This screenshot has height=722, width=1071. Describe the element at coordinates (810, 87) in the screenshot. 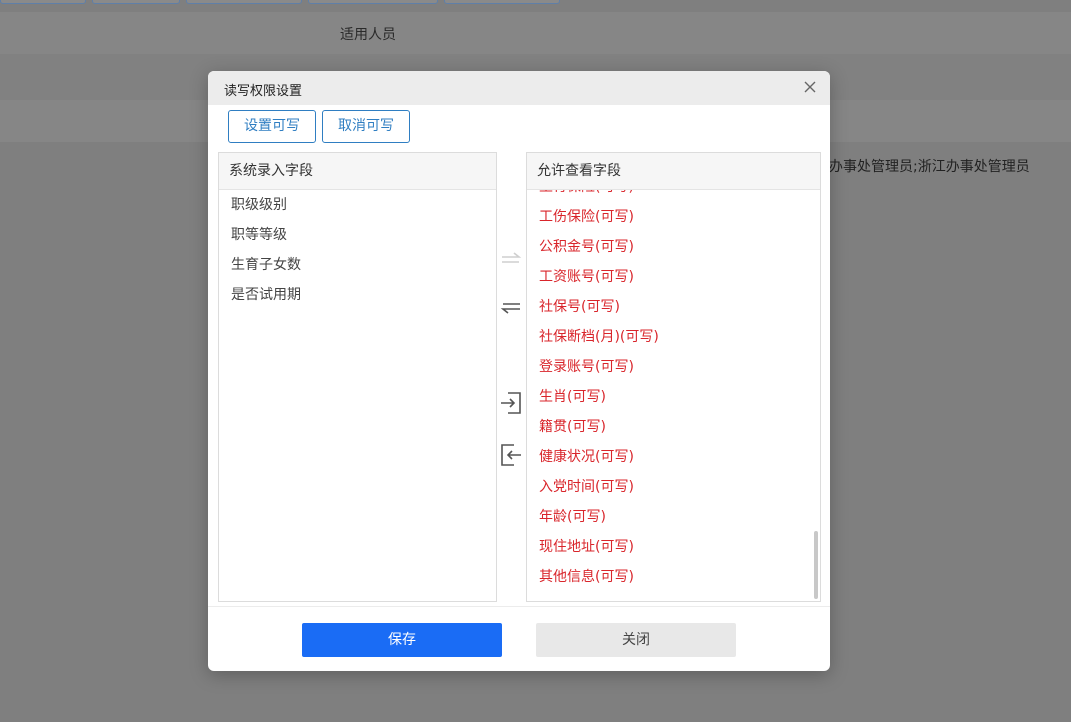

I see `close-icon` at that location.